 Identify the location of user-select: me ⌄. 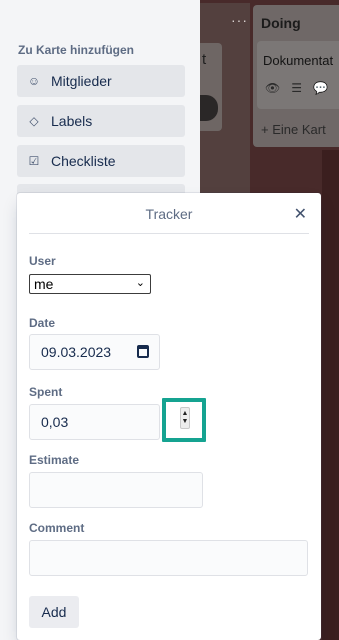
(90, 284).